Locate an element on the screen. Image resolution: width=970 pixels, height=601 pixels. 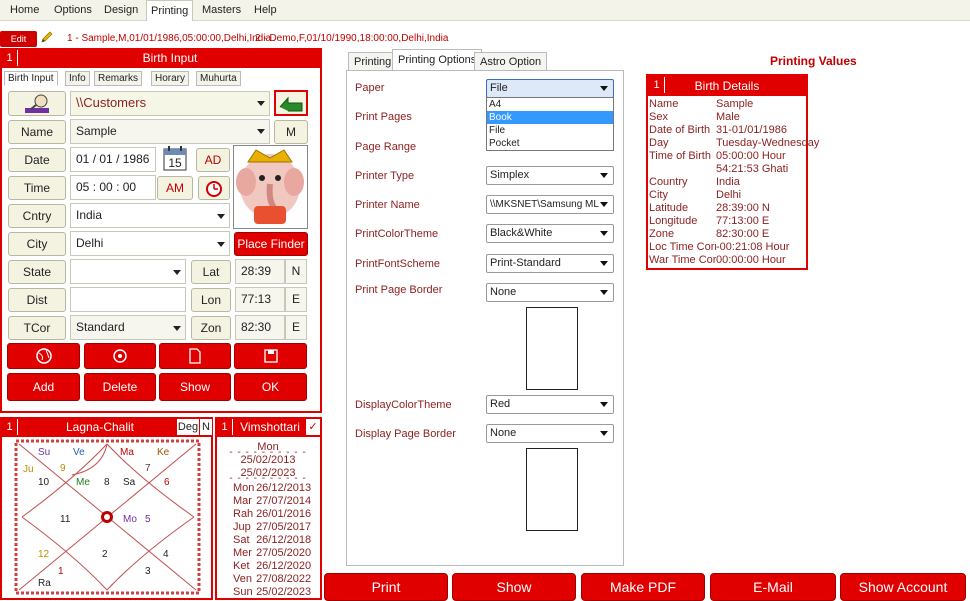
edit-dob-button: Edit DOB is located at coordinates (18, 45).